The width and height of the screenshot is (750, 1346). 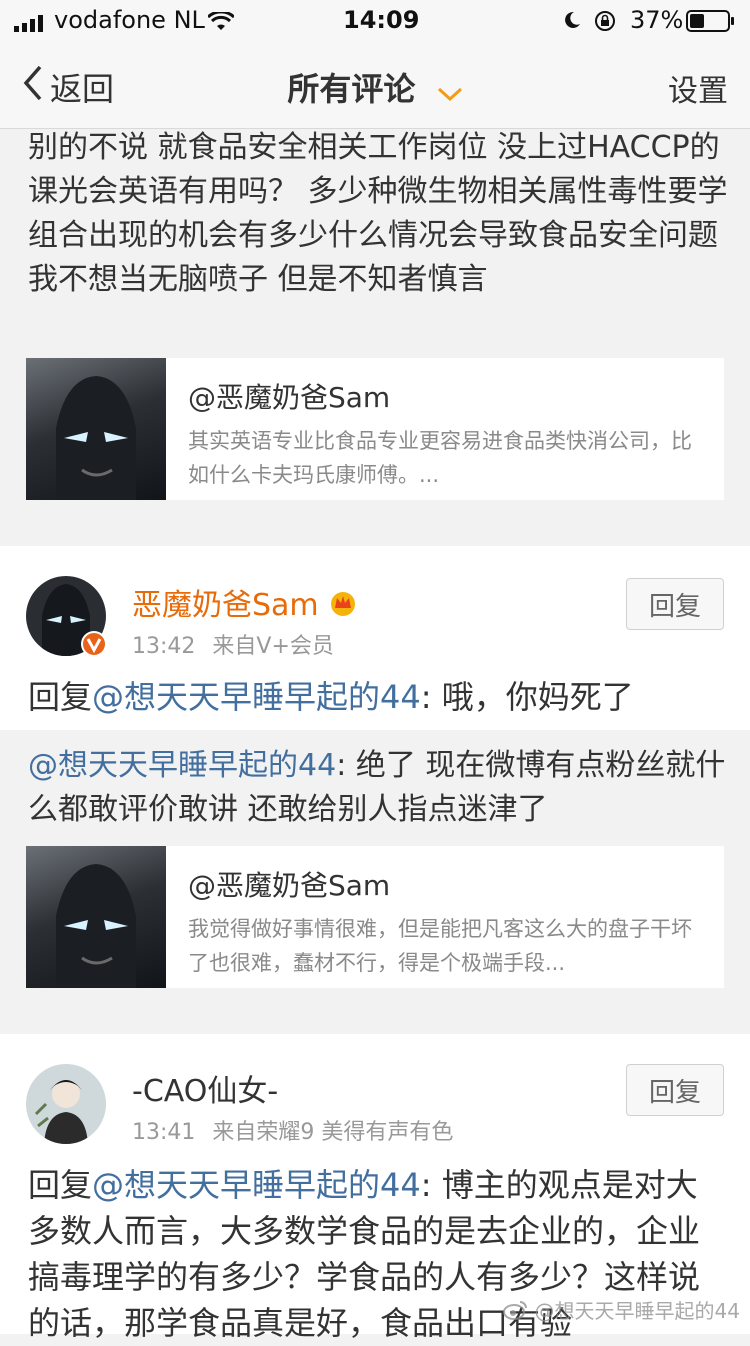 What do you see at coordinates (66, 1104) in the screenshot?
I see `avatar` at bounding box center [66, 1104].